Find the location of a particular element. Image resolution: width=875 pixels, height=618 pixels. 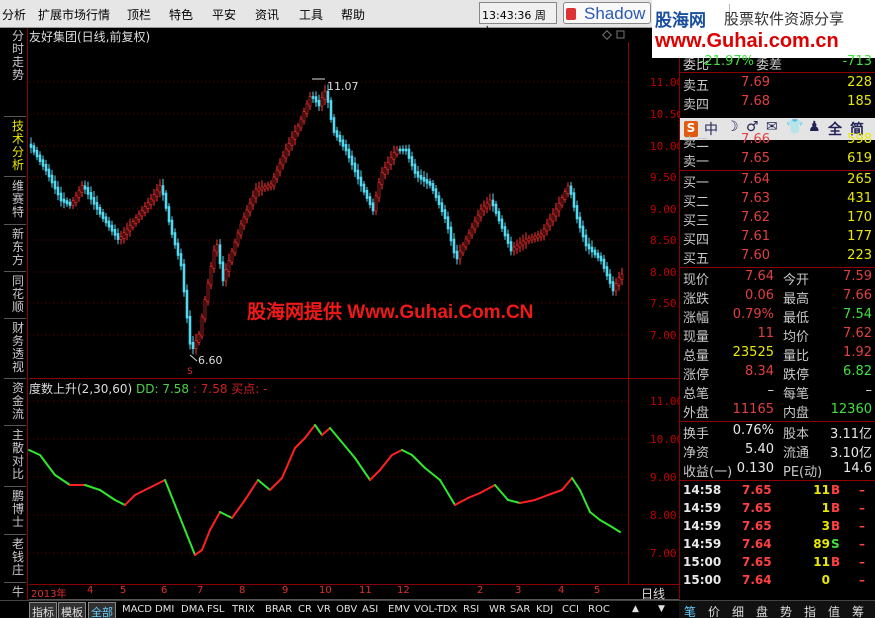

sidebar-tab-technical: 技术分析 is located at coordinates (19, 146).